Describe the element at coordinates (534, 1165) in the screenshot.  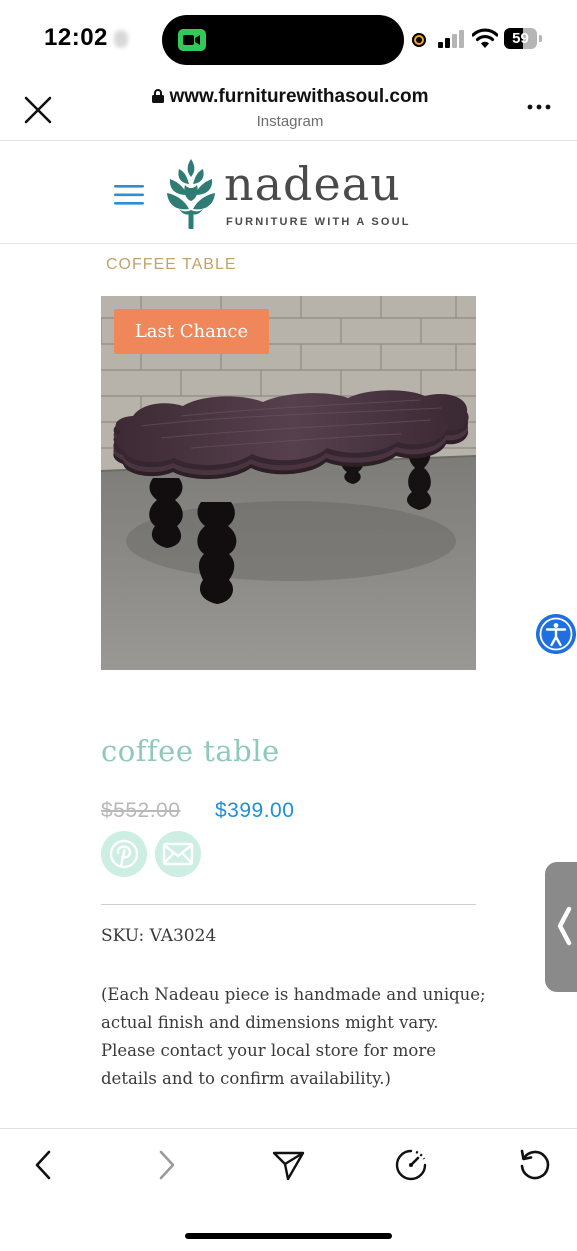
I see `reload-icon` at that location.